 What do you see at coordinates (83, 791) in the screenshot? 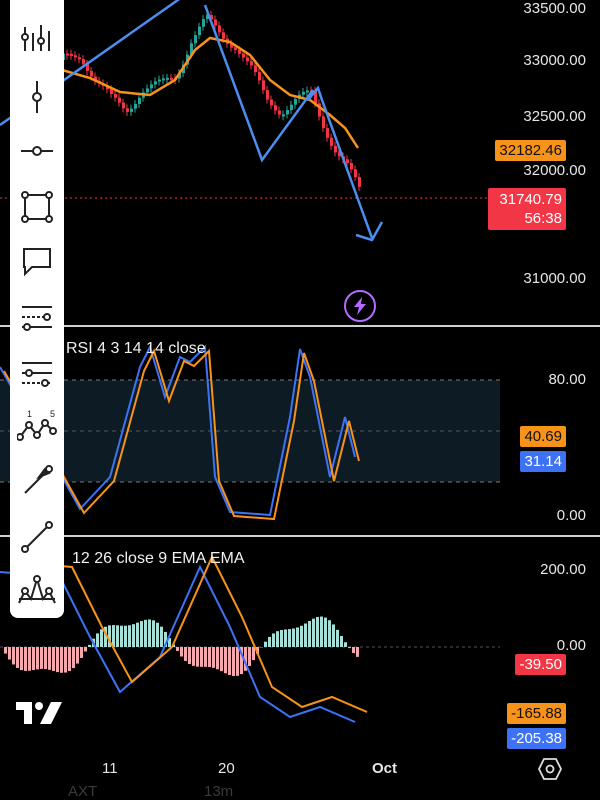
I see `faded-label: AXT` at bounding box center [83, 791].